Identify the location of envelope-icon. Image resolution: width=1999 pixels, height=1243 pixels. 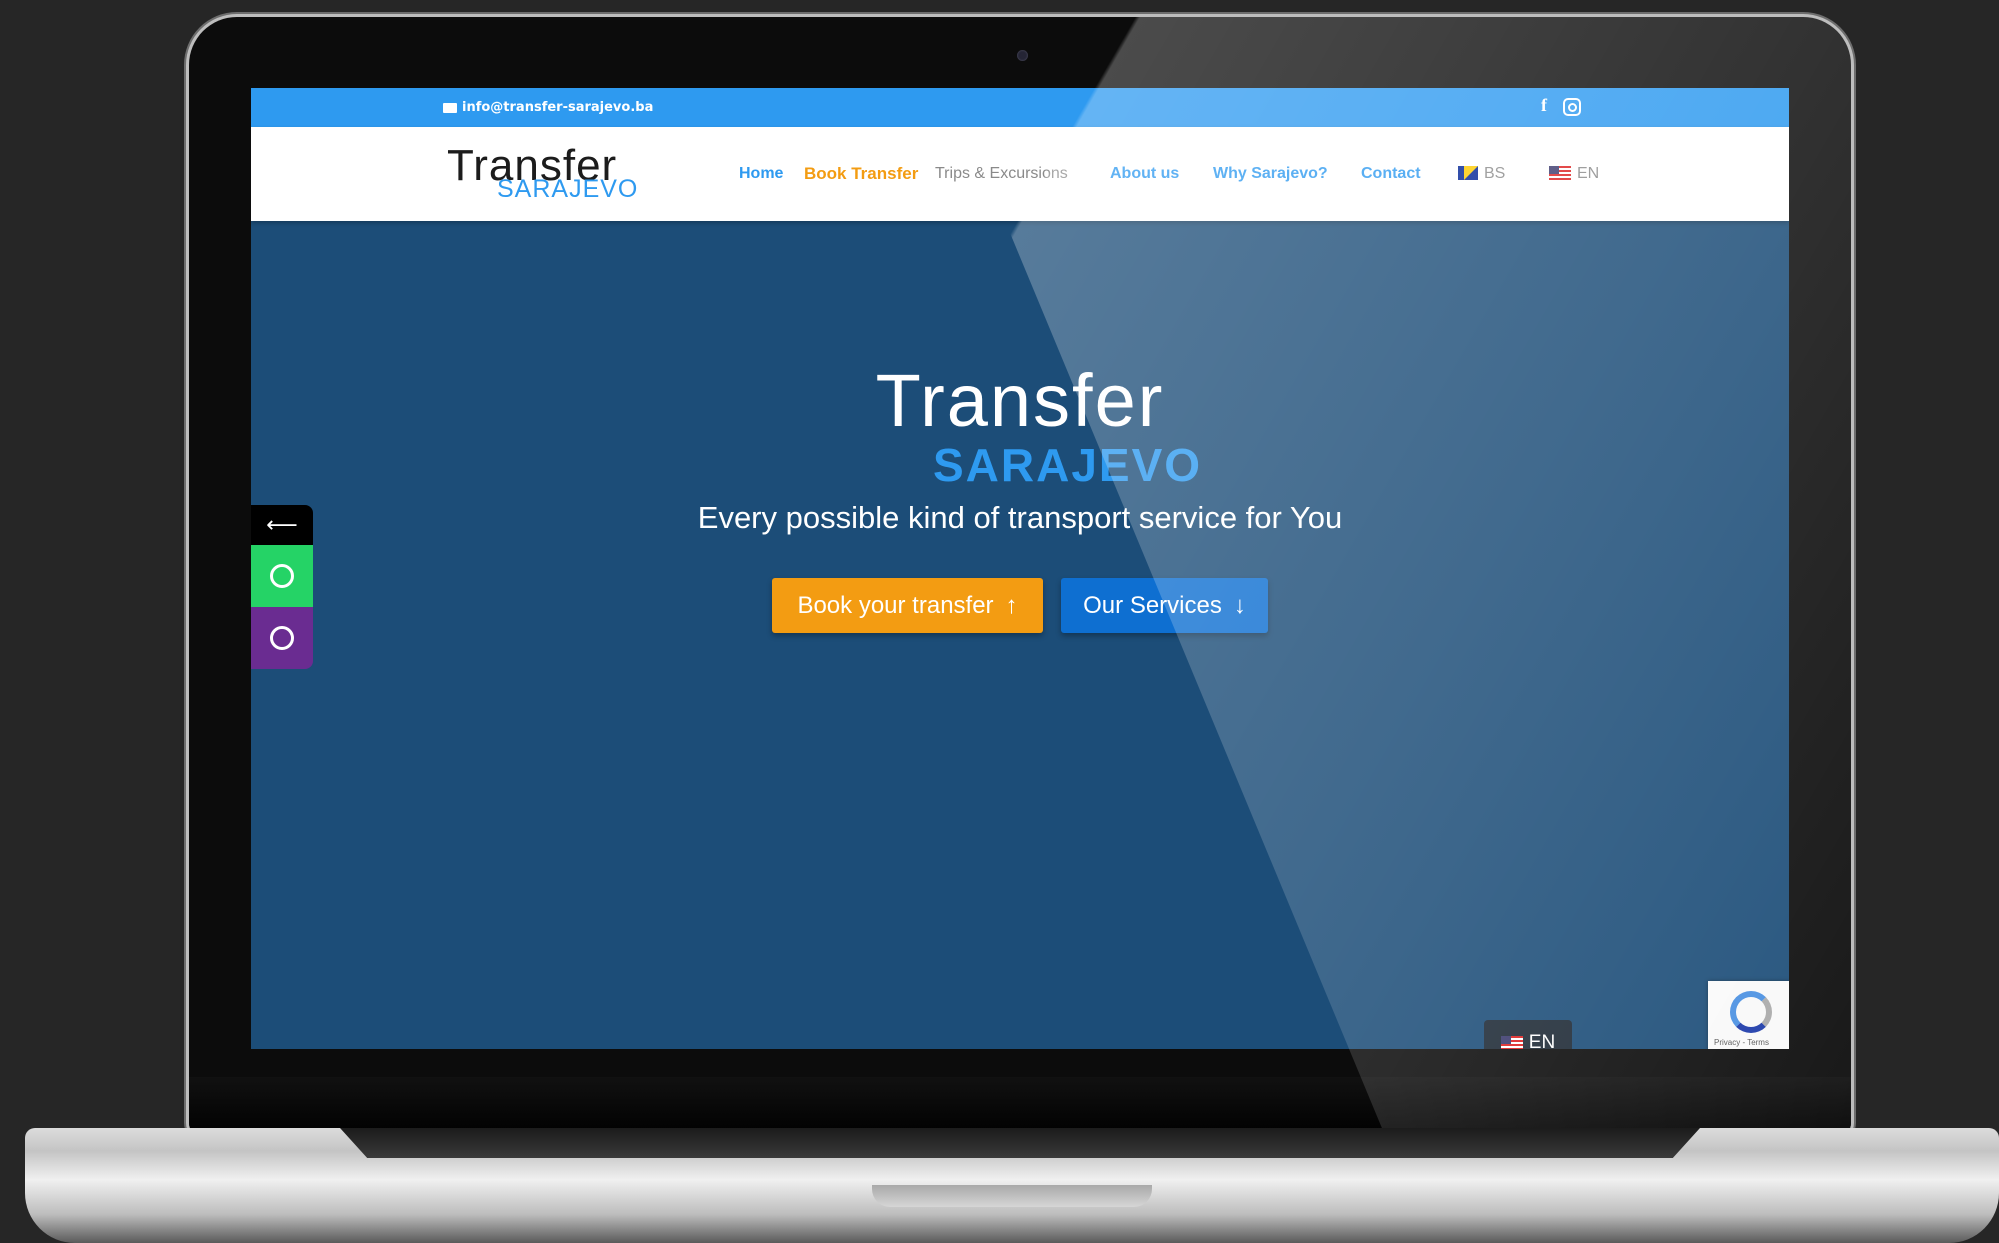
(450, 107).